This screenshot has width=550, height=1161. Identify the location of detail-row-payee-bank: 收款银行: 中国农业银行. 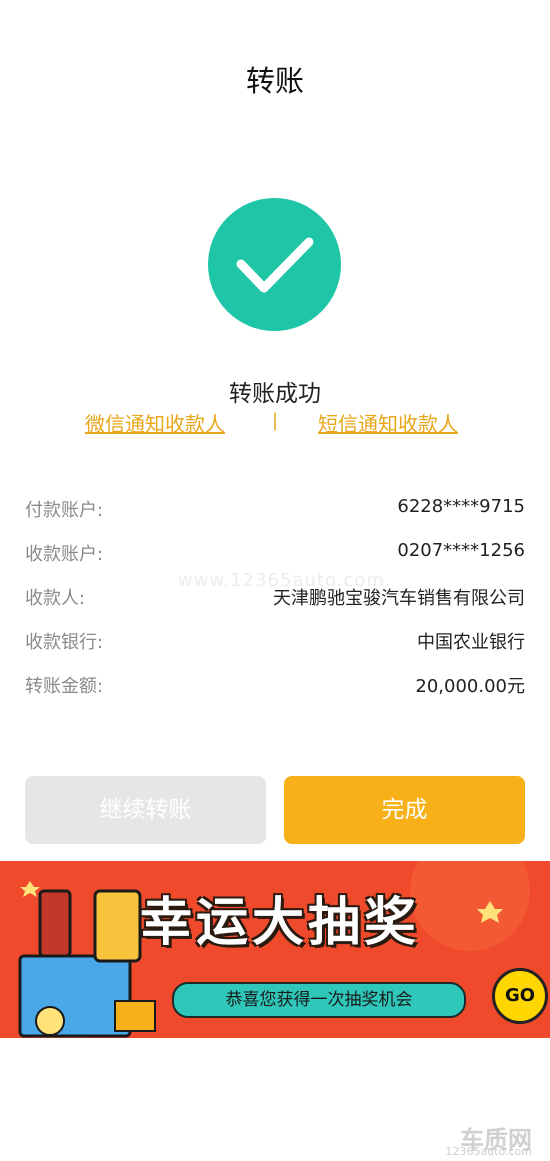
(275, 643).